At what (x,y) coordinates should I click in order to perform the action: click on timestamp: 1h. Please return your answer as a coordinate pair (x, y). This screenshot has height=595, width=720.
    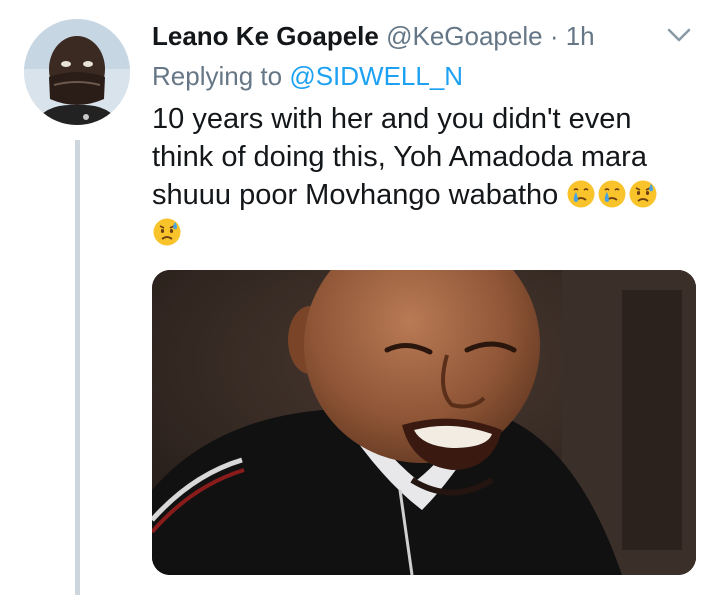
    Looking at the image, I should click on (580, 36).